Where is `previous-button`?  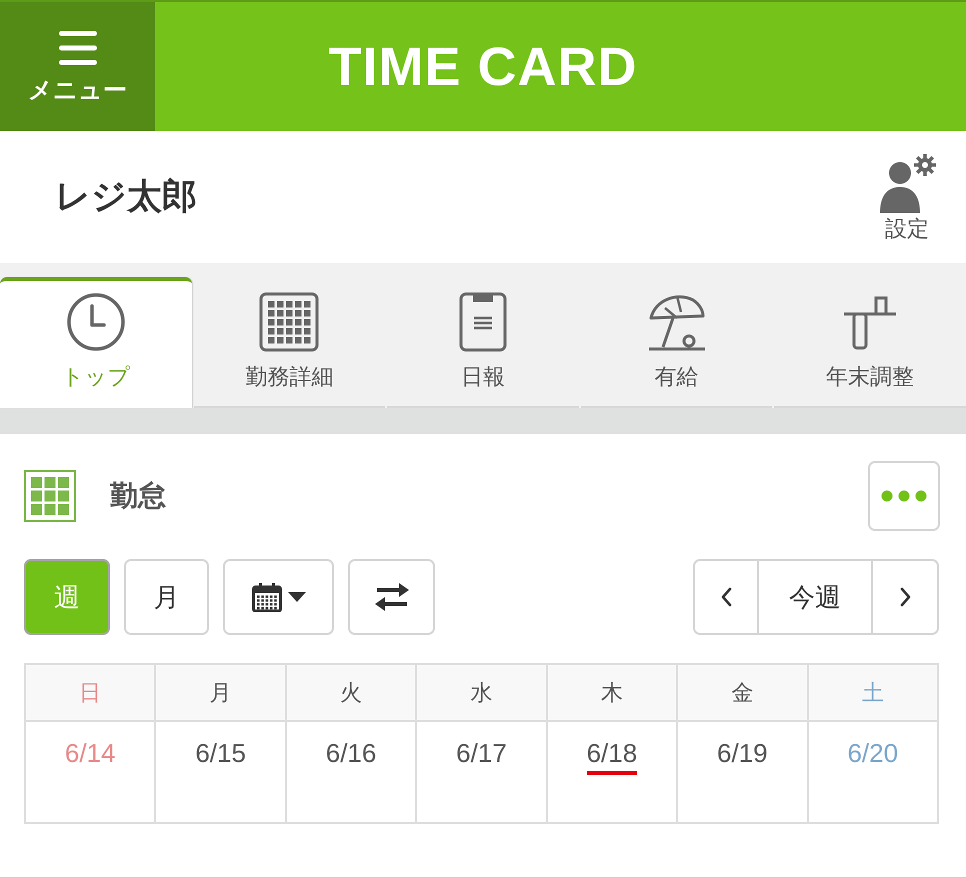 previous-button is located at coordinates (726, 597).